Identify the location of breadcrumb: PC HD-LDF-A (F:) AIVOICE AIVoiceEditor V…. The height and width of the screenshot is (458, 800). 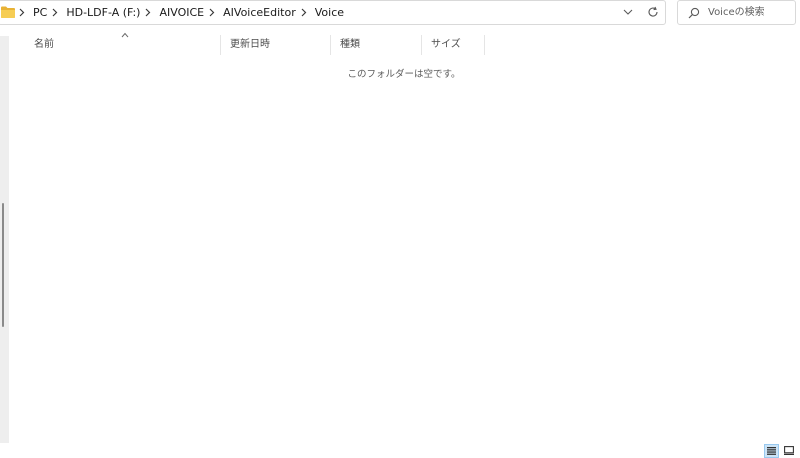
(181, 12).